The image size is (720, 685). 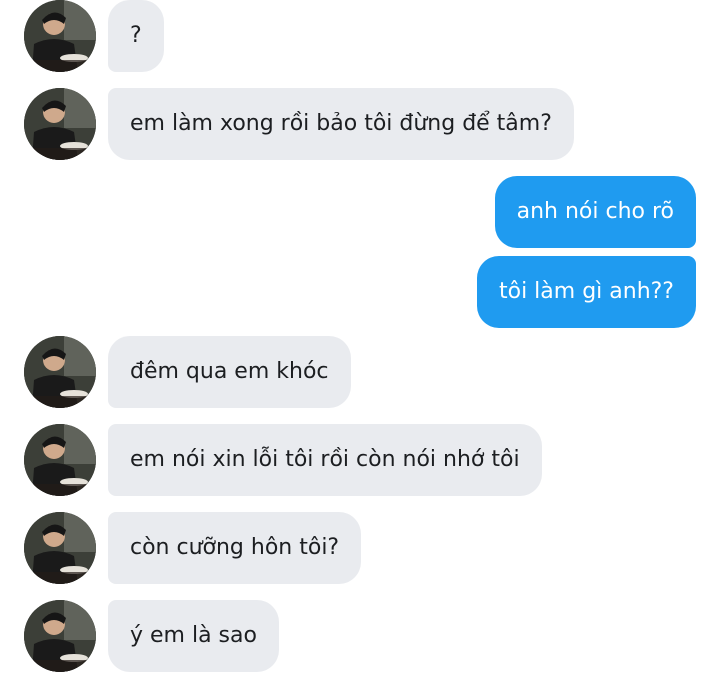 I want to click on outgoing-message-bubble: anh nói cho rõ, so click(x=595, y=212).